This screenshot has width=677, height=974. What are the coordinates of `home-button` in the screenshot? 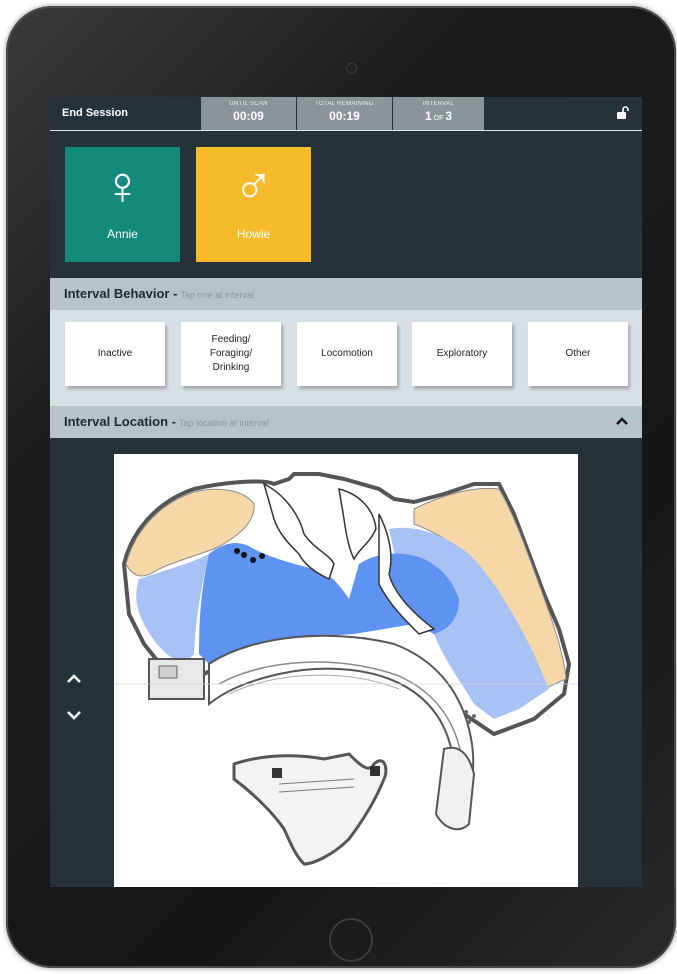 It's located at (351, 940).